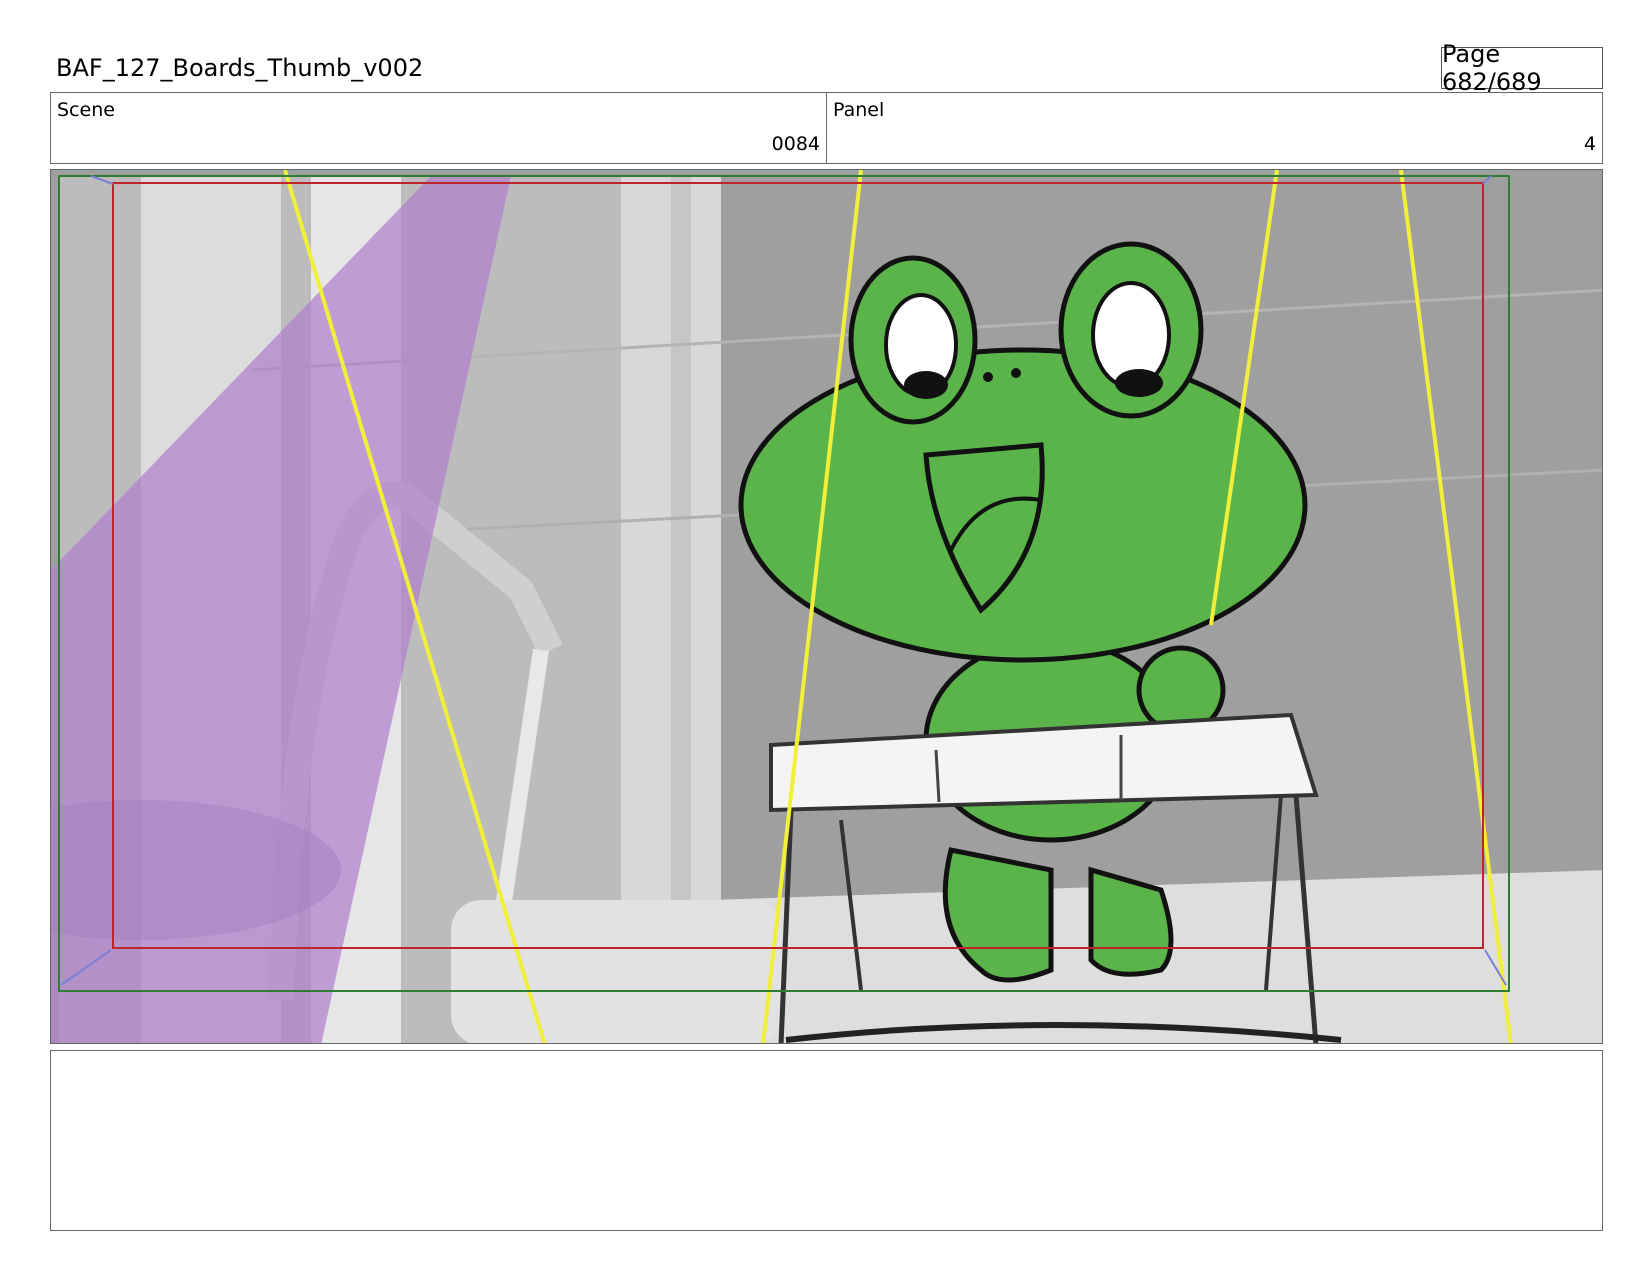  What do you see at coordinates (240, 68) in the screenshot?
I see `document-title: BAF_127_Boards_Thumb_v002` at bounding box center [240, 68].